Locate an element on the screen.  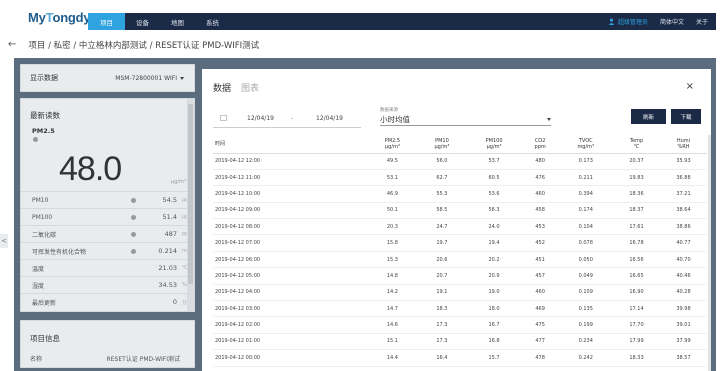
download-button: 下载 is located at coordinates (686, 116).